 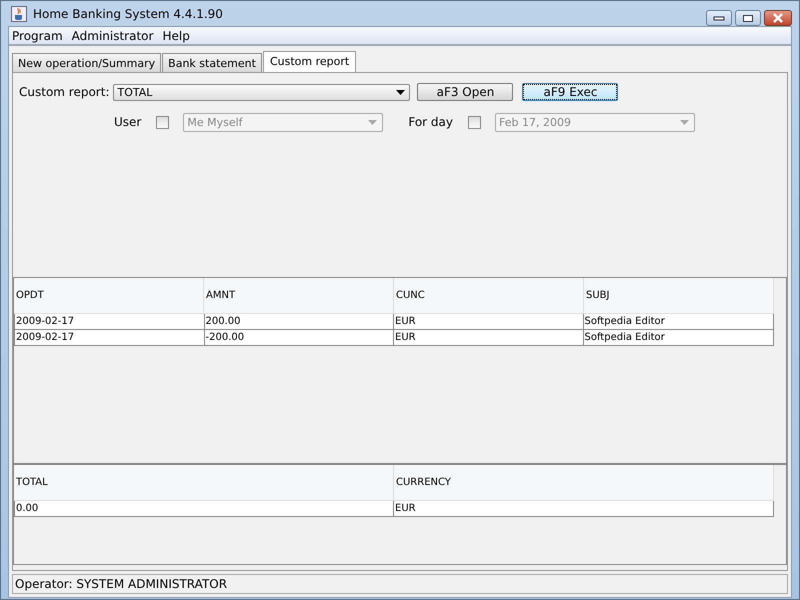 What do you see at coordinates (121, 584) in the screenshot?
I see `status-text: Operator: SYSTEM ADMINISTRATOR` at bounding box center [121, 584].